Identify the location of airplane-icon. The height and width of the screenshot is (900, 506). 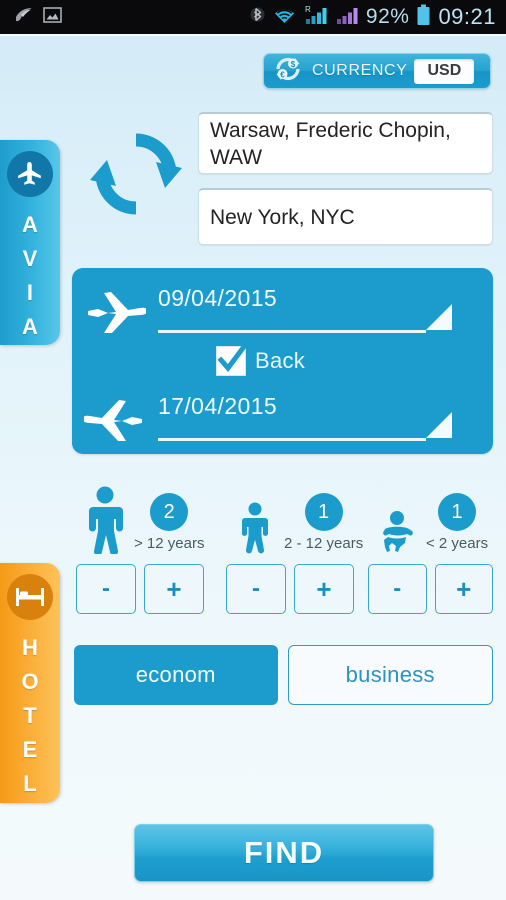
(30, 174).